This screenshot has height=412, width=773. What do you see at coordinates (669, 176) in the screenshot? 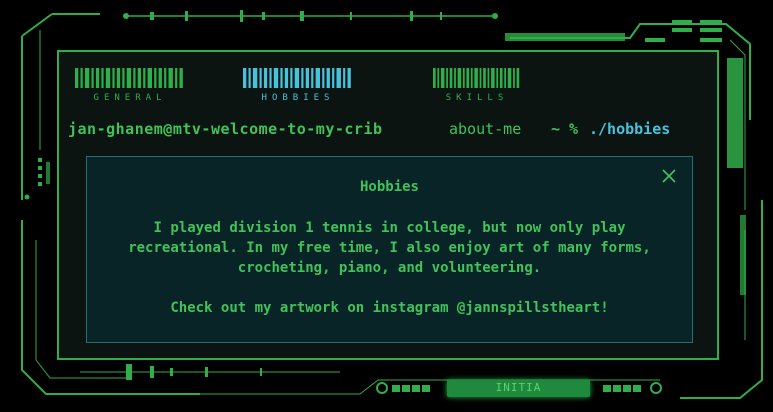
I see `close-icon` at bounding box center [669, 176].